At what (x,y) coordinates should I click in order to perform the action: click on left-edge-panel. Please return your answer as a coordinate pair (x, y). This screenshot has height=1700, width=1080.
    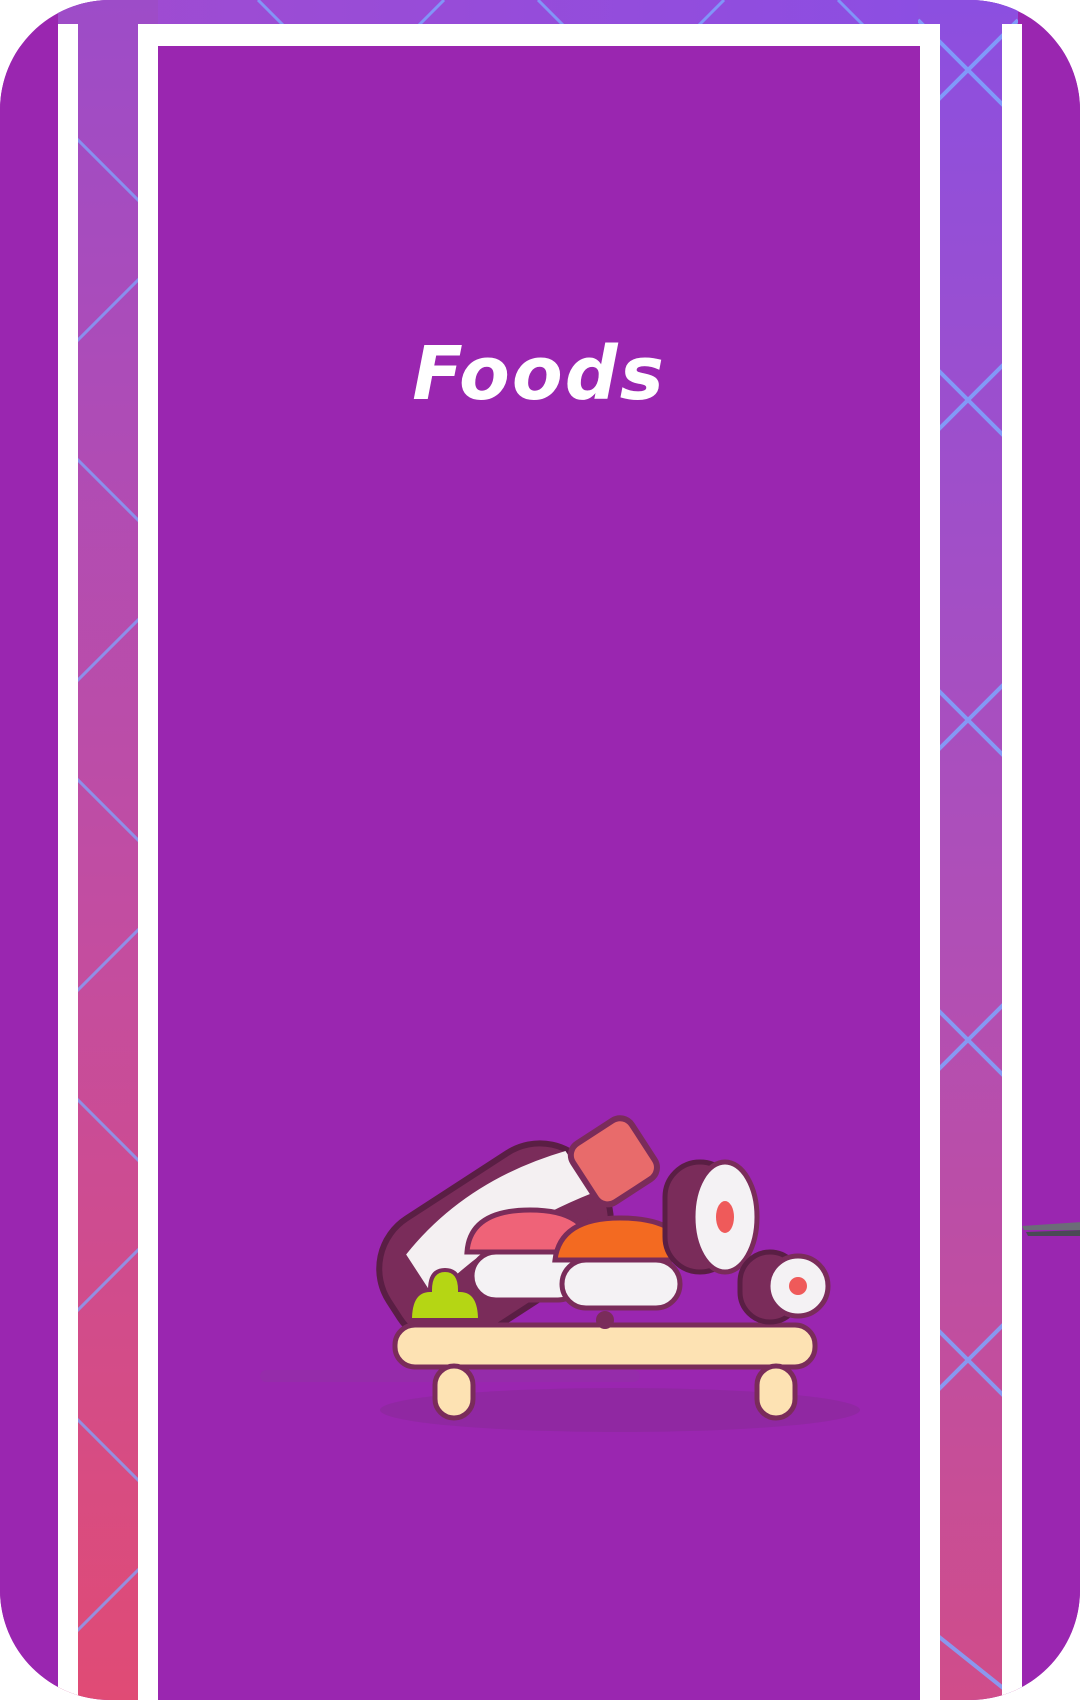
    Looking at the image, I should click on (29, 873).